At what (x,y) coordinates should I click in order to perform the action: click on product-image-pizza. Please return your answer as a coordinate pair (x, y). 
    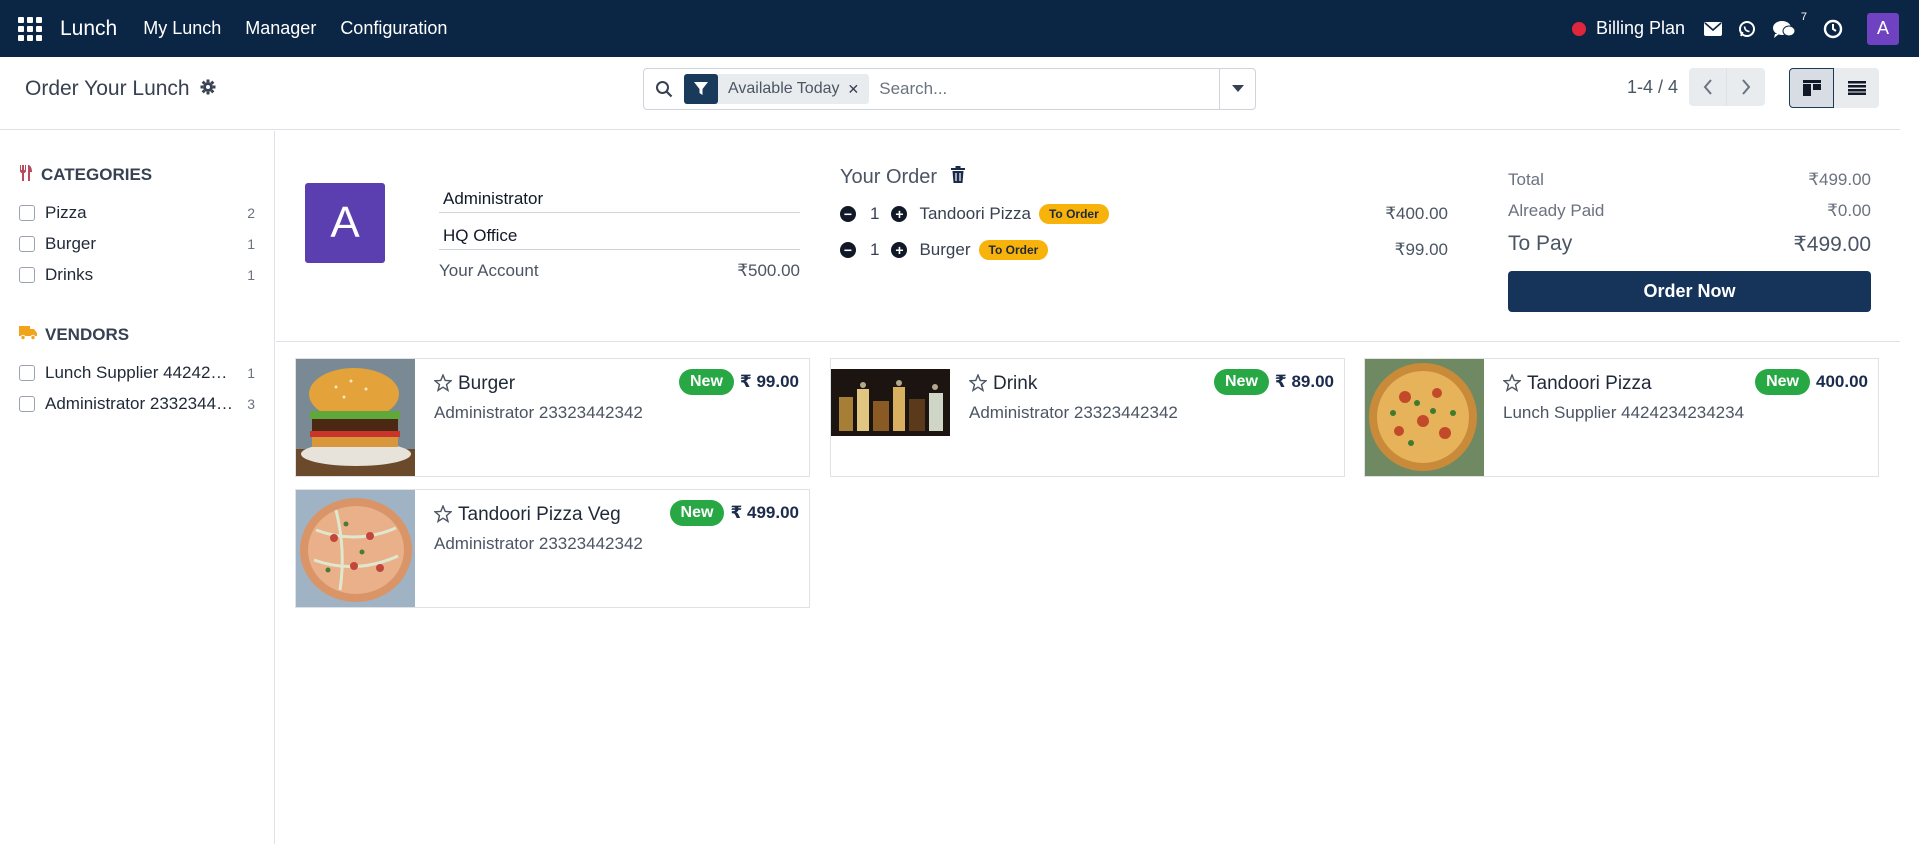
    Looking at the image, I should click on (1424, 417).